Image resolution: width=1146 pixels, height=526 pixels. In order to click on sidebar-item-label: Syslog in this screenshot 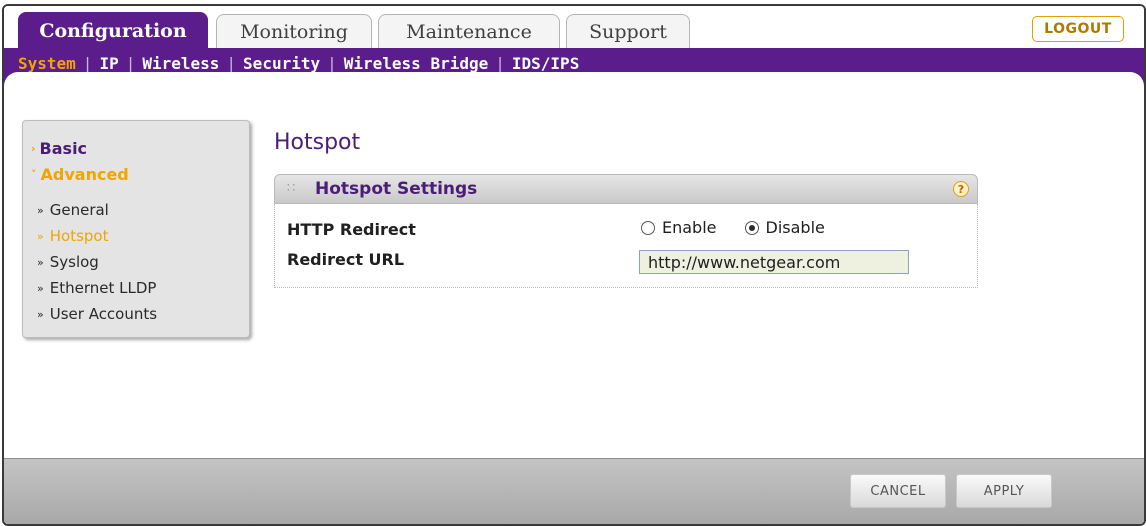, I will do `click(74, 262)`.